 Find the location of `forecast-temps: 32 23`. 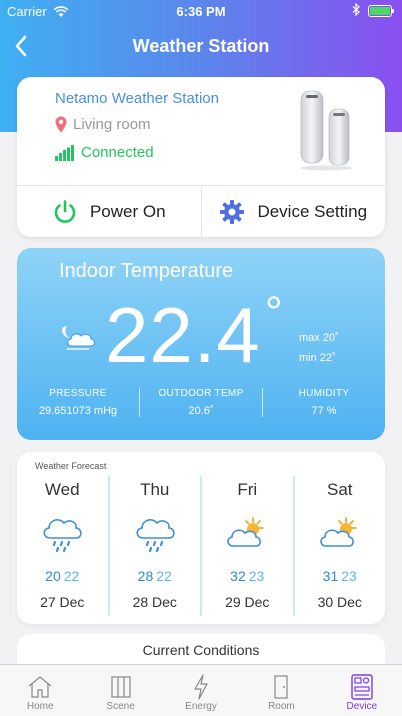

forecast-temps: 32 23 is located at coordinates (247, 576).